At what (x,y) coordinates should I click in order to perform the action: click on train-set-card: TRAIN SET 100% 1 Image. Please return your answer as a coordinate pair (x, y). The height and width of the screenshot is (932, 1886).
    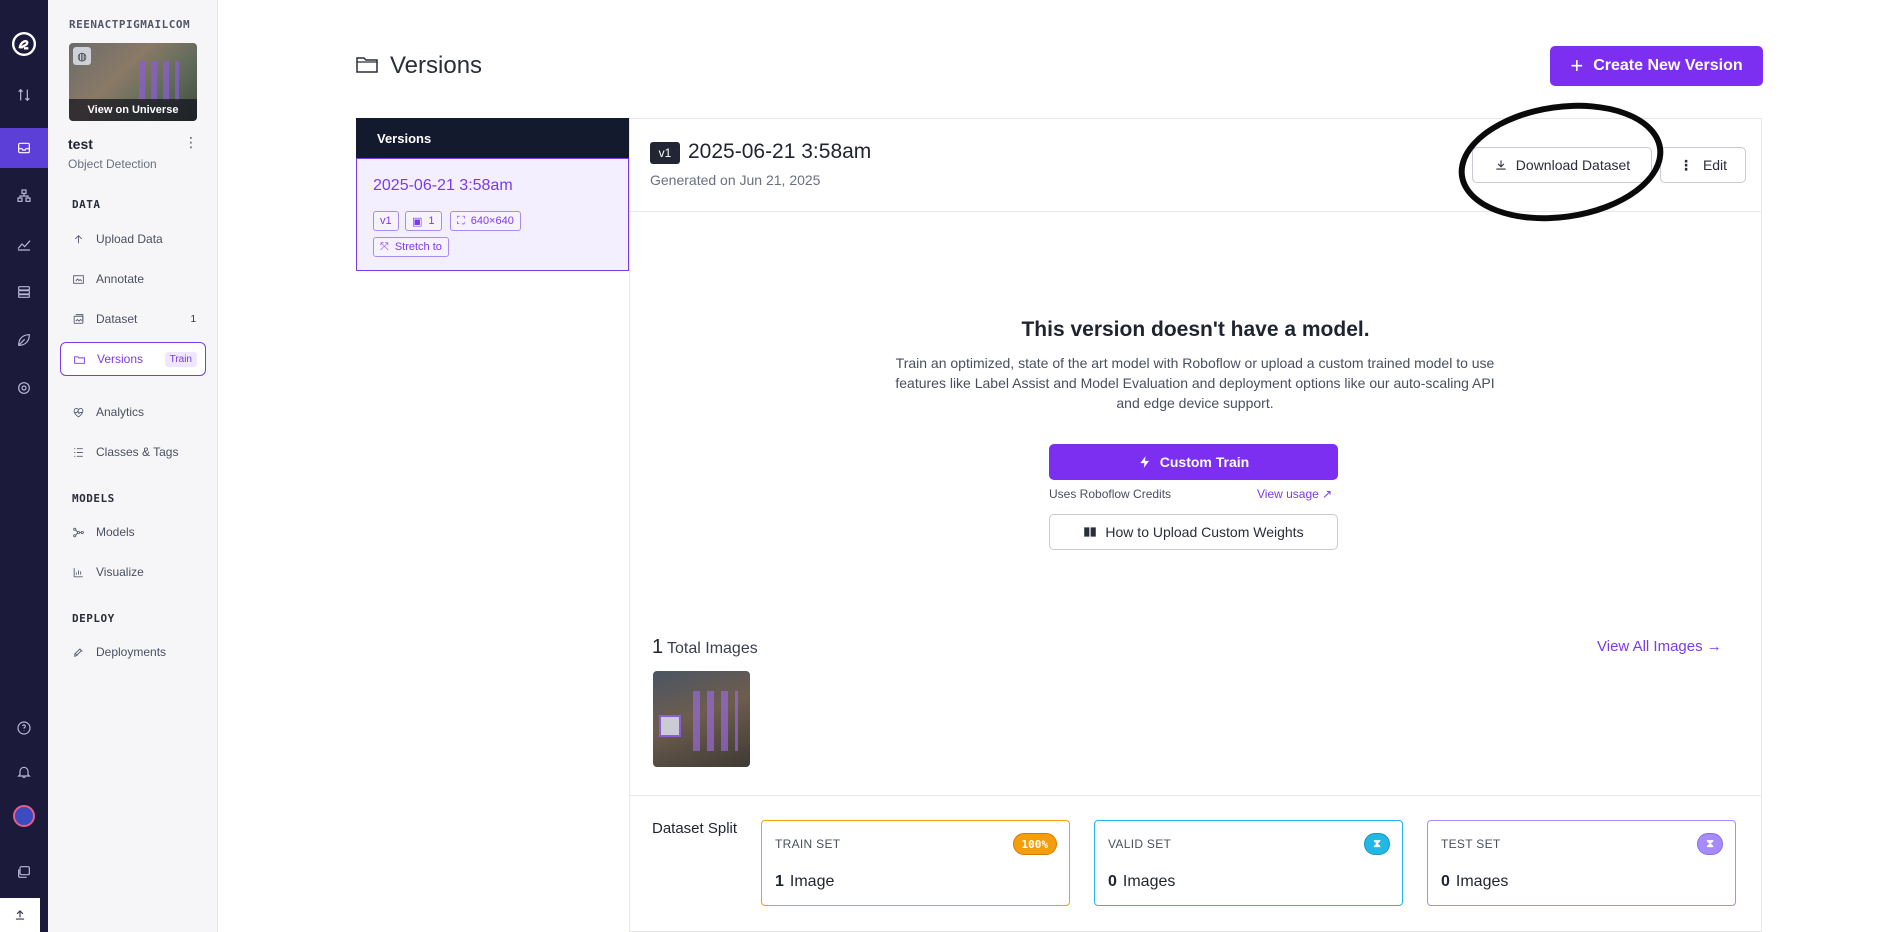
    Looking at the image, I should click on (915, 863).